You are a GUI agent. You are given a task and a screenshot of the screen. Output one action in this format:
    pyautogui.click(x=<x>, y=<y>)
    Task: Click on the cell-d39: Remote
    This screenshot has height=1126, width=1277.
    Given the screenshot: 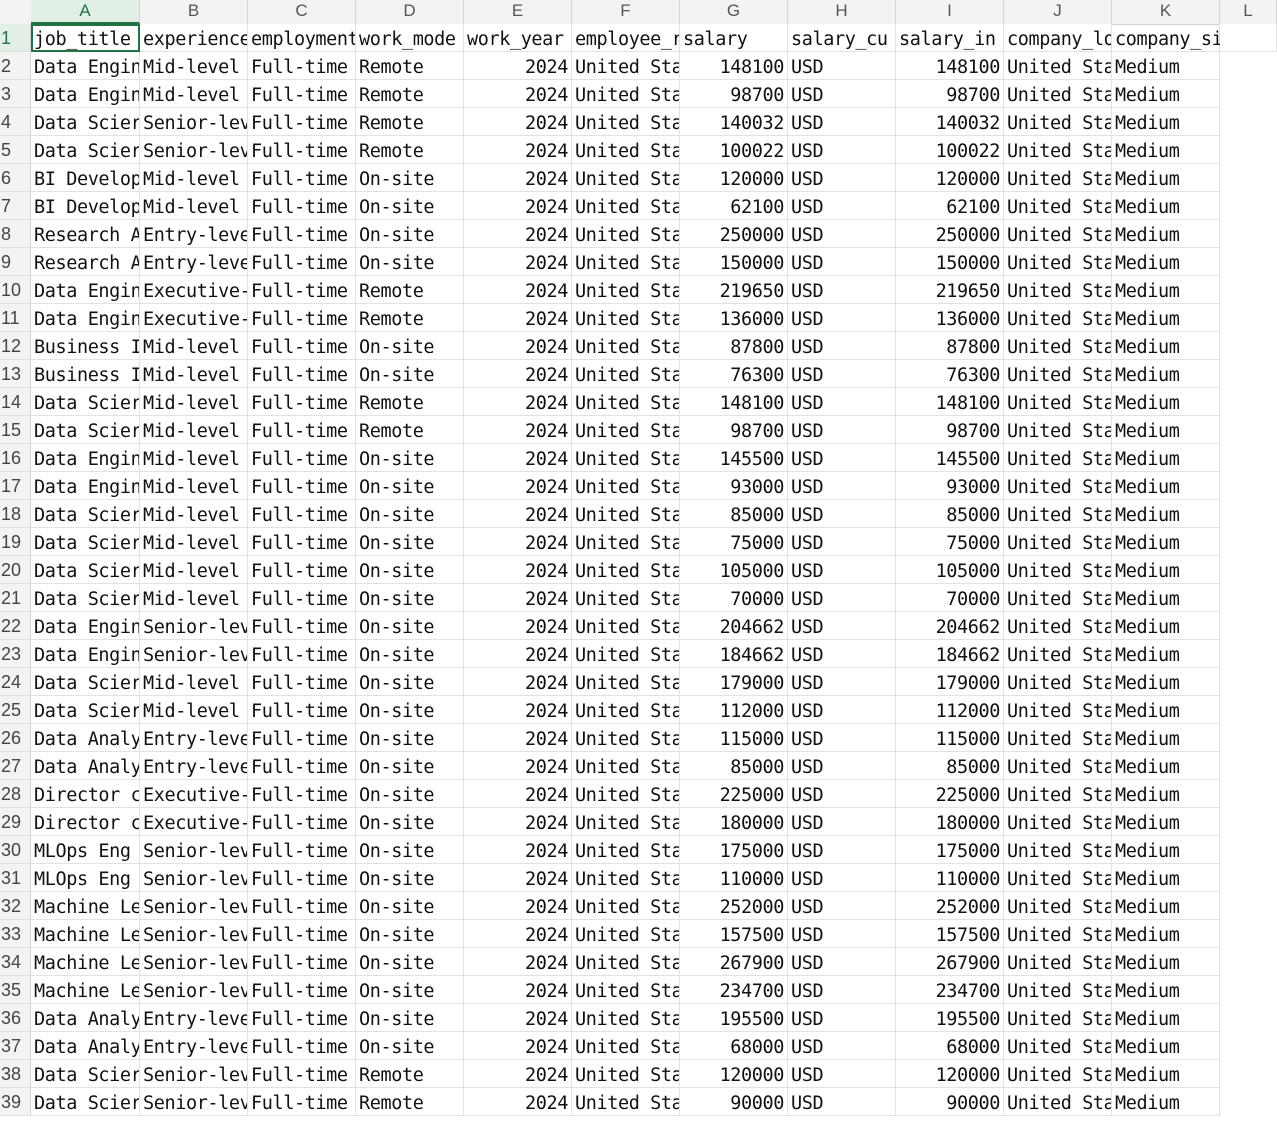 What is the action you would take?
    pyautogui.click(x=410, y=1102)
    